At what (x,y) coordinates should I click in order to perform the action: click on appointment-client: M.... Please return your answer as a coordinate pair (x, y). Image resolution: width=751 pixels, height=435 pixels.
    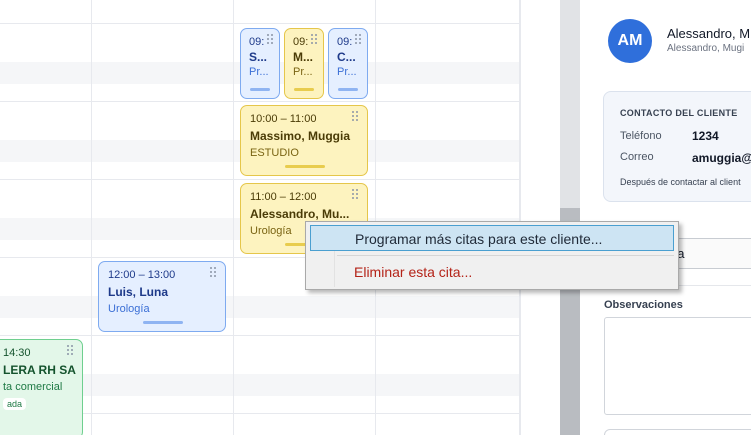
    Looking at the image, I should click on (303, 57).